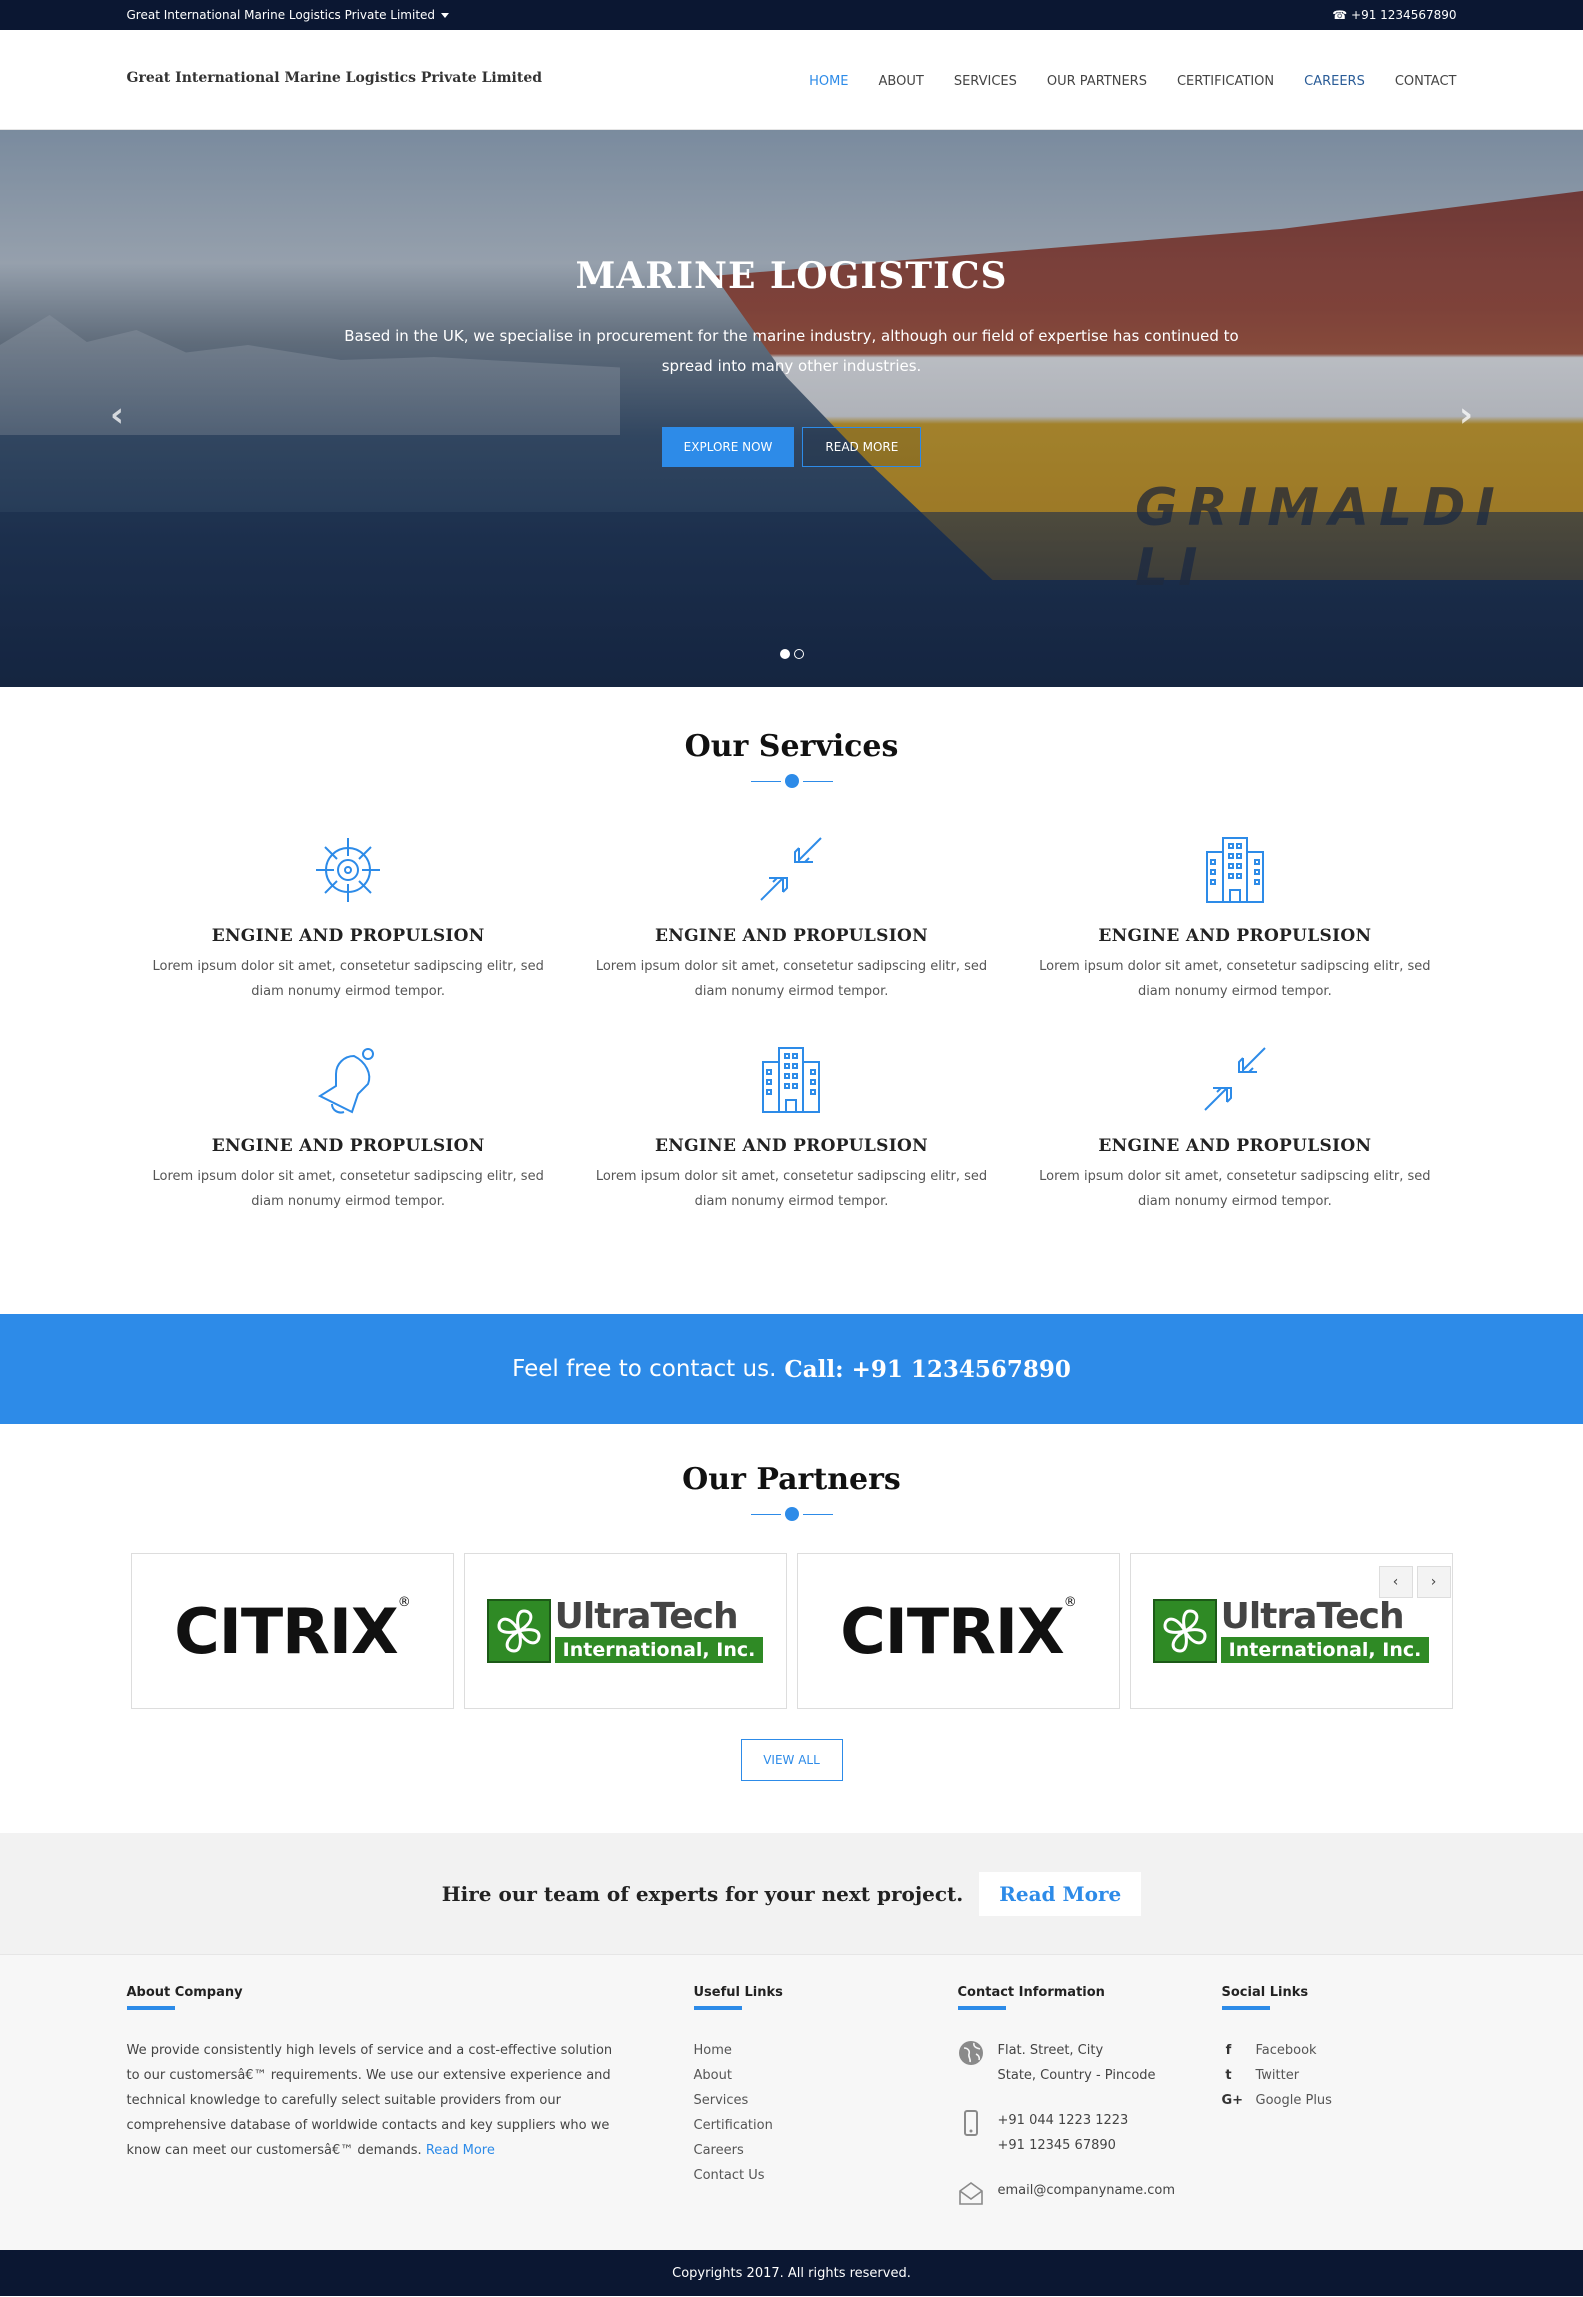 This screenshot has height=2297, width=1583. Describe the element at coordinates (791, 2273) in the screenshot. I see `copyright-bar: Copyrights 2017. All rights reserved.` at that location.